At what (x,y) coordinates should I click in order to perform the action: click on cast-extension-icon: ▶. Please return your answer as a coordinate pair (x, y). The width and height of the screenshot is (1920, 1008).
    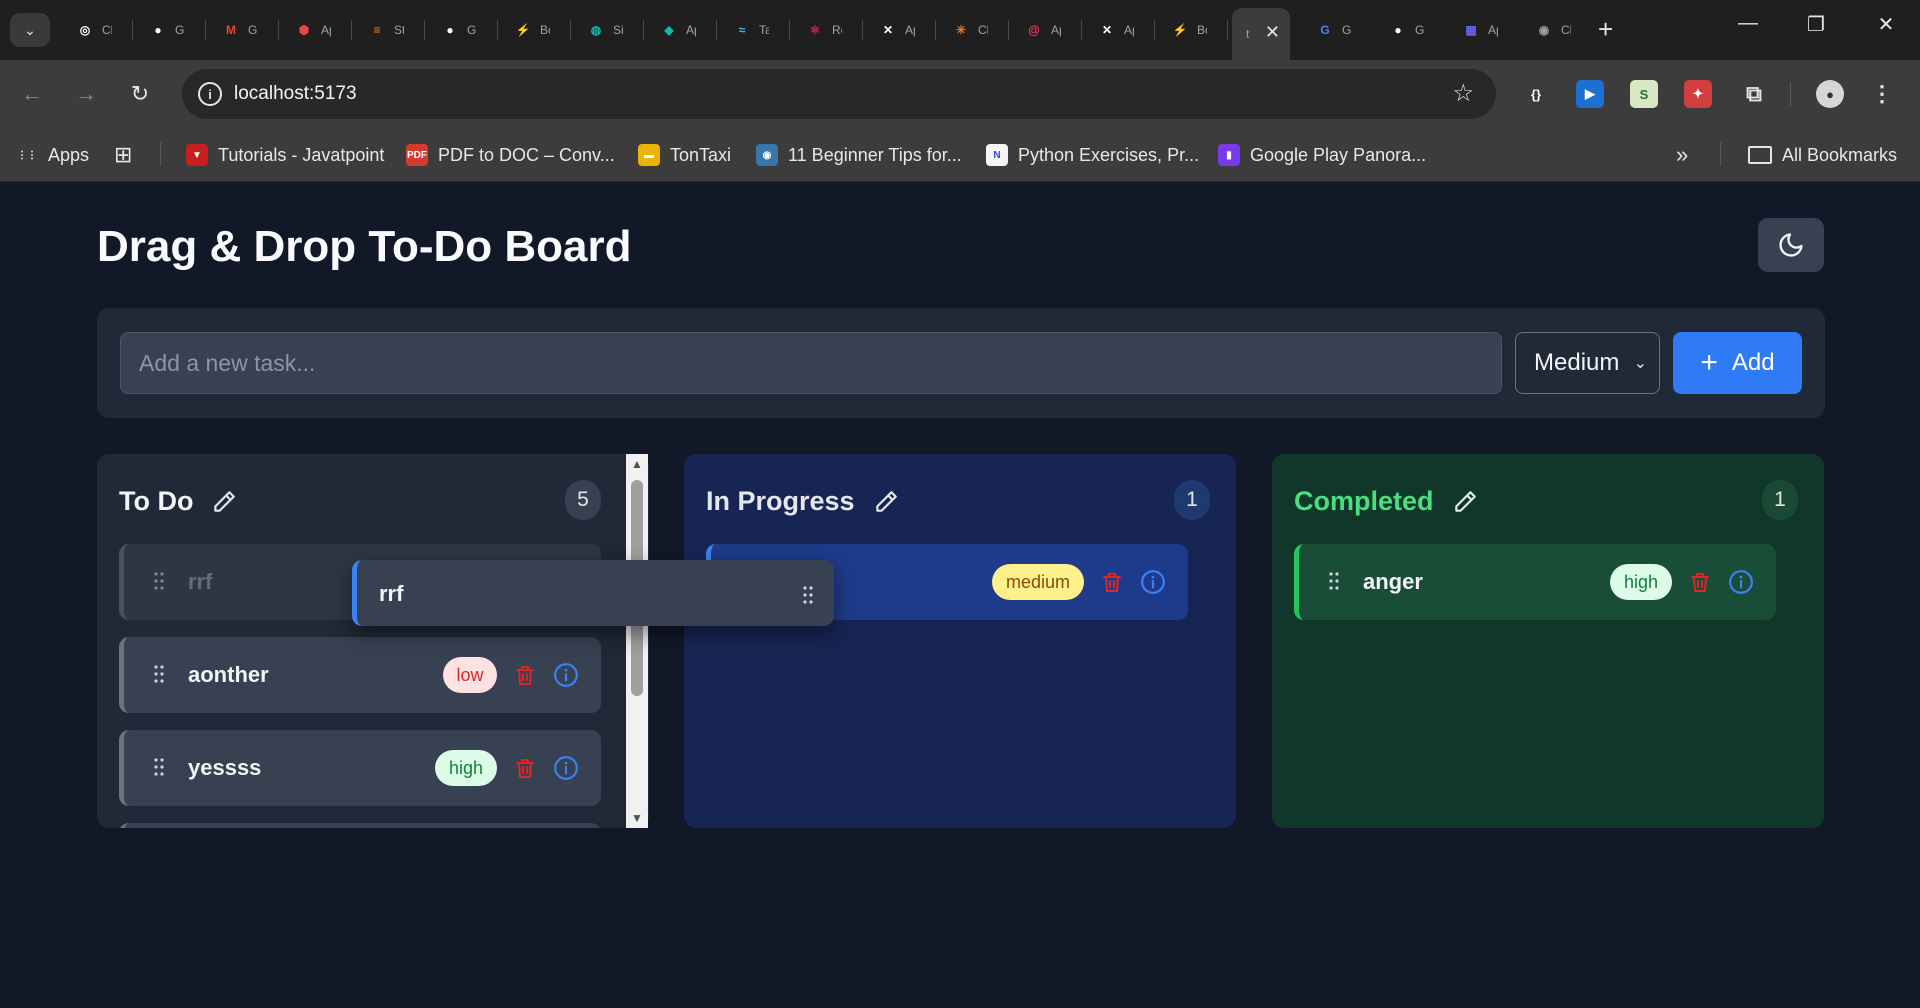
    Looking at the image, I should click on (1590, 94).